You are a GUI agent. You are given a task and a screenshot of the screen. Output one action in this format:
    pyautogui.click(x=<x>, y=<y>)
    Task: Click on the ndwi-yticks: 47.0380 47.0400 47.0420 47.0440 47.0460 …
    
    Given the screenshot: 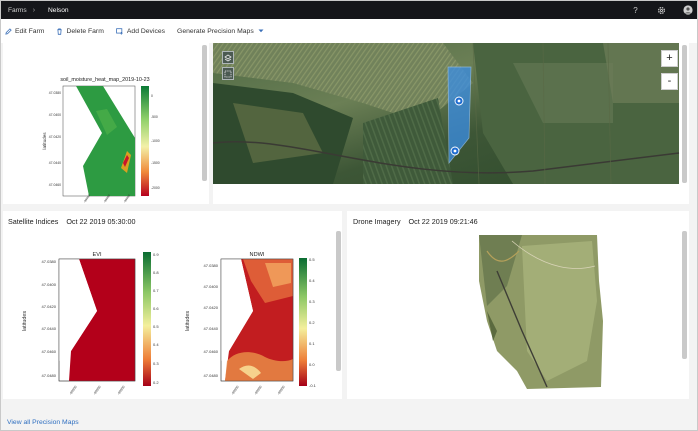 What is the action you would take?
    pyautogui.click(x=211, y=320)
    